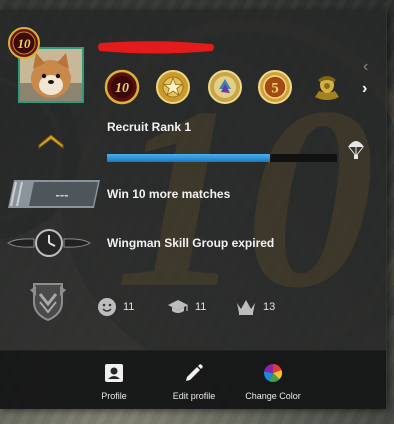 Image resolution: width=394 pixels, height=424 pixels. I want to click on medals-prev-arrow: ‹, so click(365, 67).